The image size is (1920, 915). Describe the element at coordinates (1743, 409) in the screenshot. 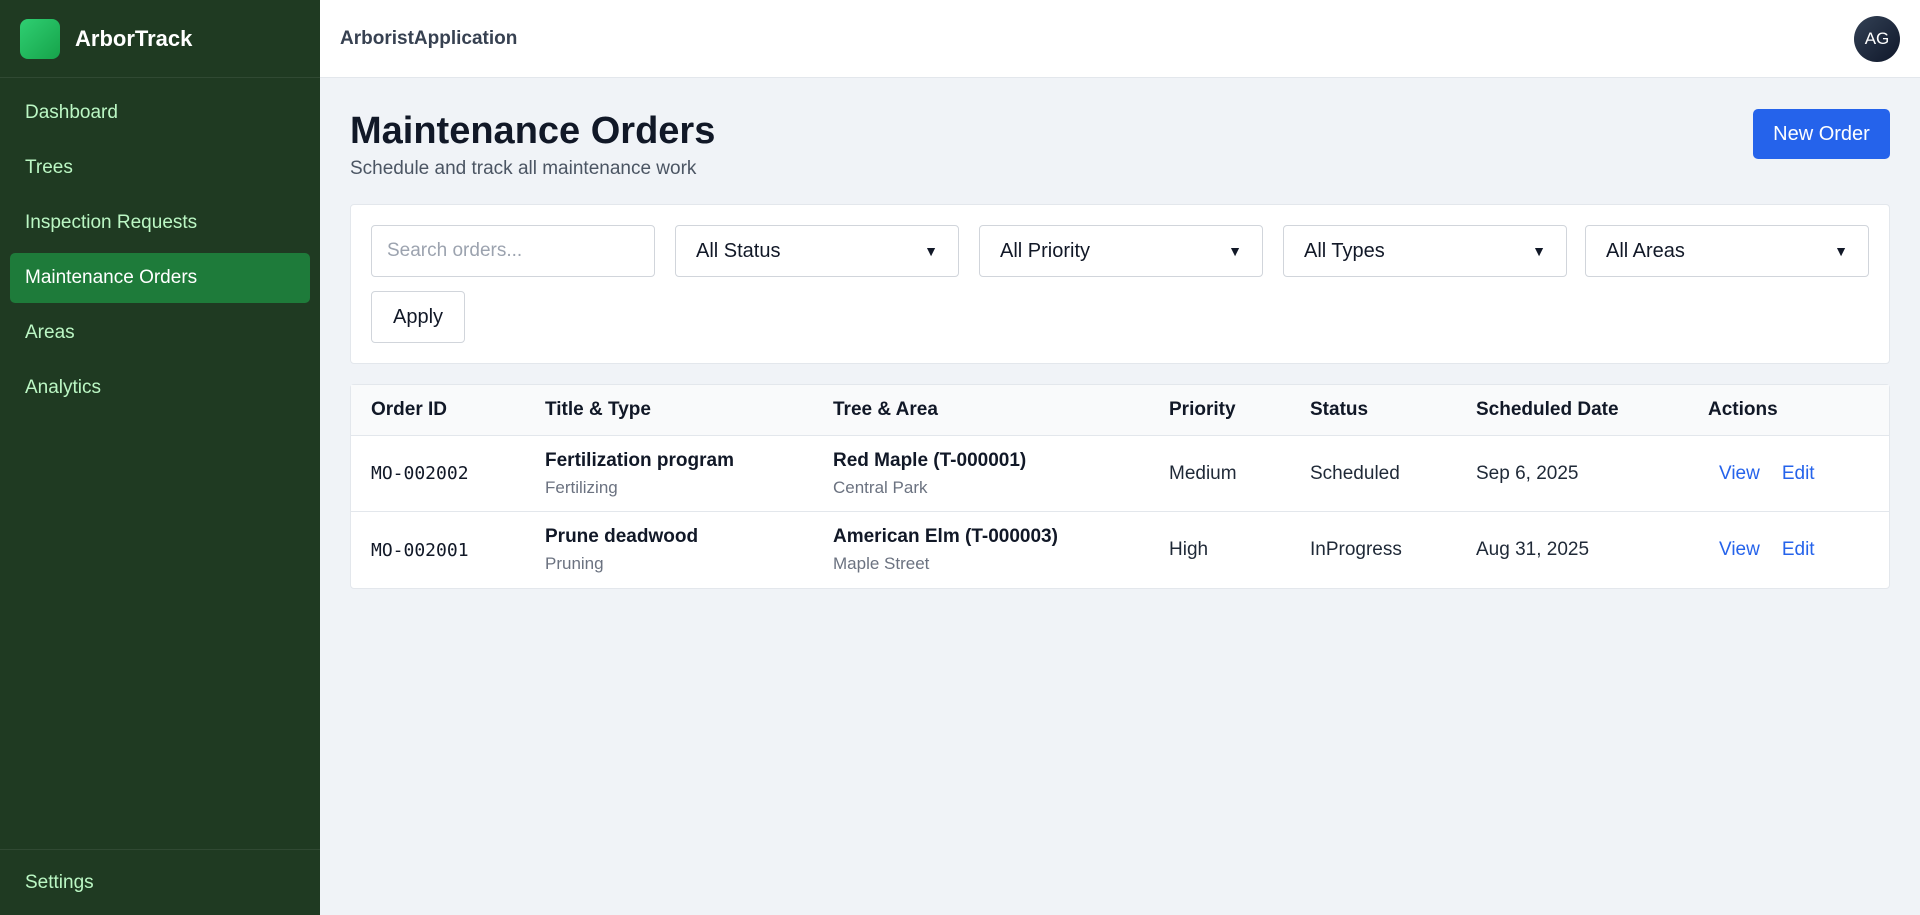

I see `column-header: Actions` at that location.